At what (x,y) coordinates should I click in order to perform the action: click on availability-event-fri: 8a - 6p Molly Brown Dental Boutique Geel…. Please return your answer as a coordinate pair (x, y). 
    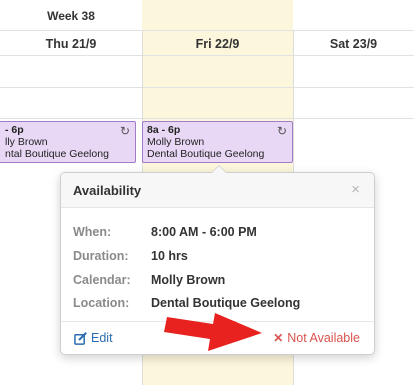
    Looking at the image, I should click on (217, 142).